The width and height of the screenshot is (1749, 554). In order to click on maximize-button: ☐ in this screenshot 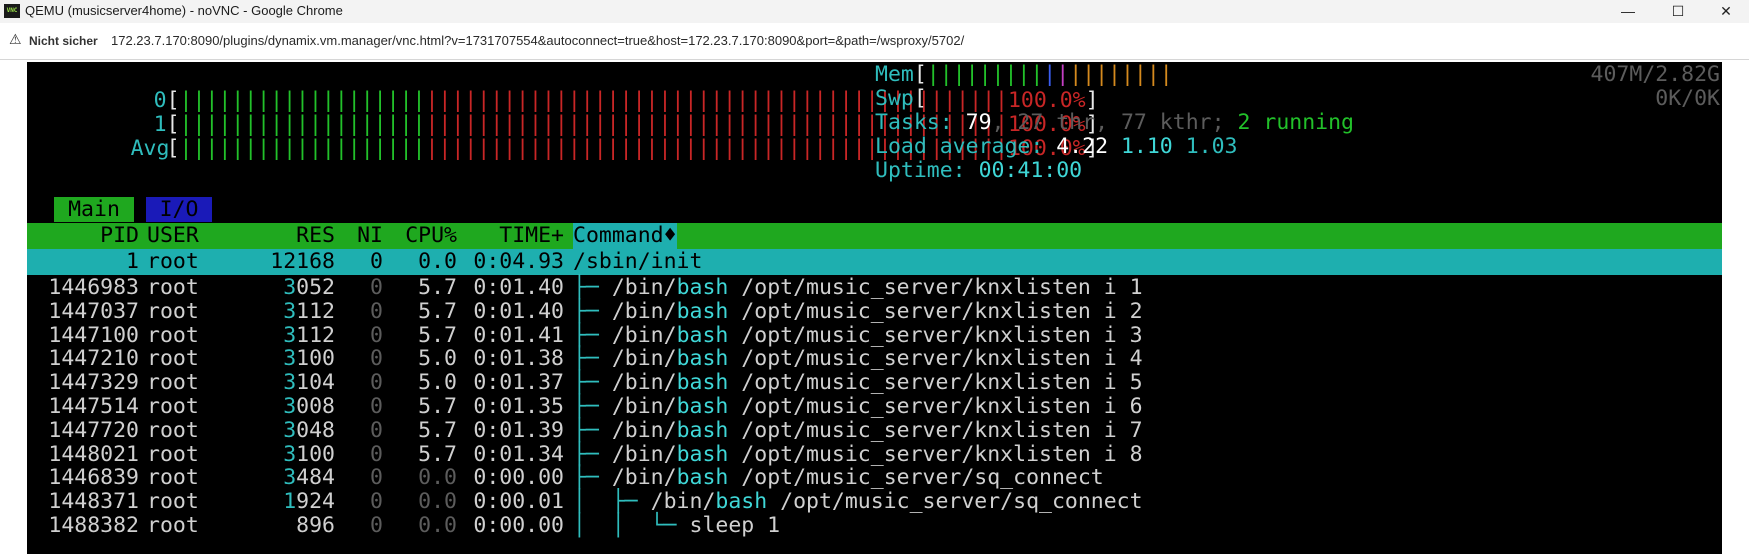, I will do `click(1678, 11)`.